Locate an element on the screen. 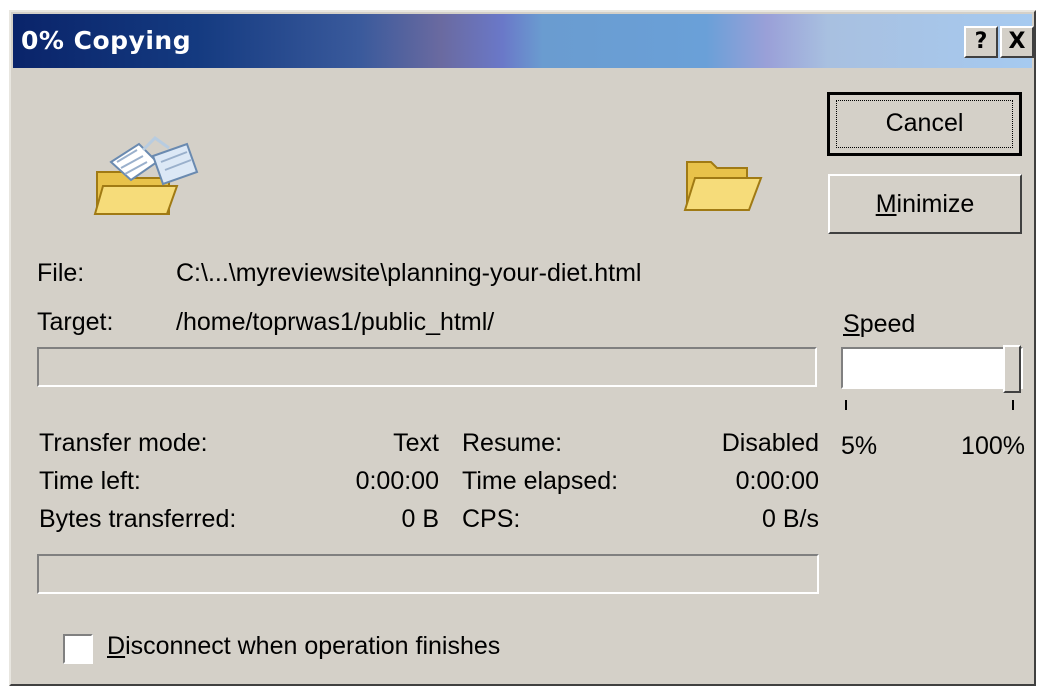 This screenshot has width=1037, height=694. transfer-mode-value: Text is located at coordinates (416, 443).